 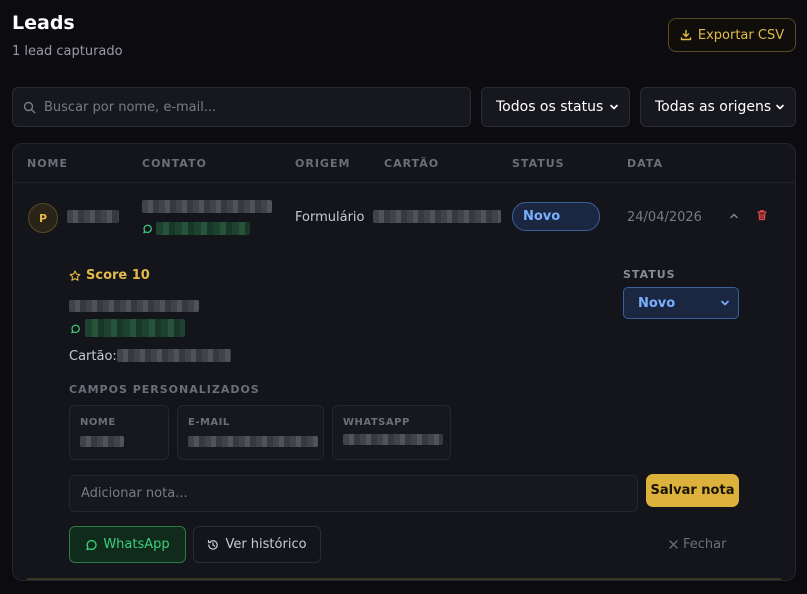 What do you see at coordinates (43, 23) in the screenshot?
I see `page-title: Leads` at bounding box center [43, 23].